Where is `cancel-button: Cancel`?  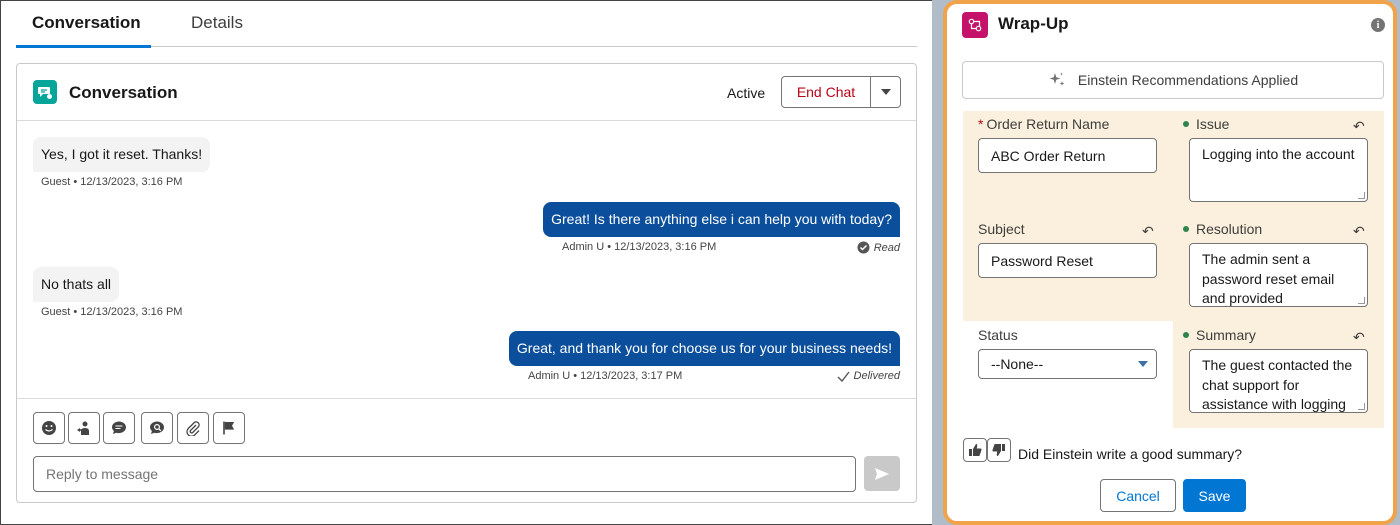 cancel-button: Cancel is located at coordinates (1138, 495).